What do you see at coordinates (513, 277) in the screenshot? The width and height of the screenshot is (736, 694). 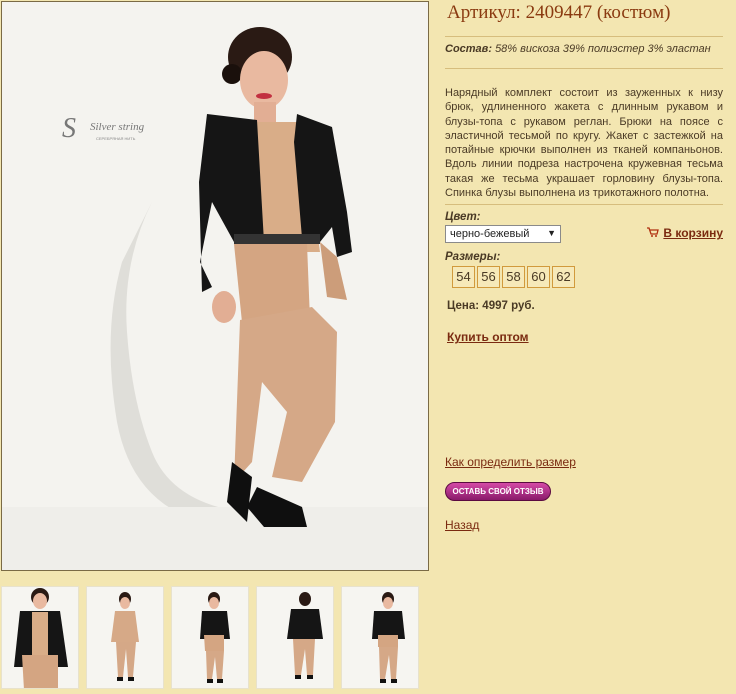 I see `size-option: 58` at bounding box center [513, 277].